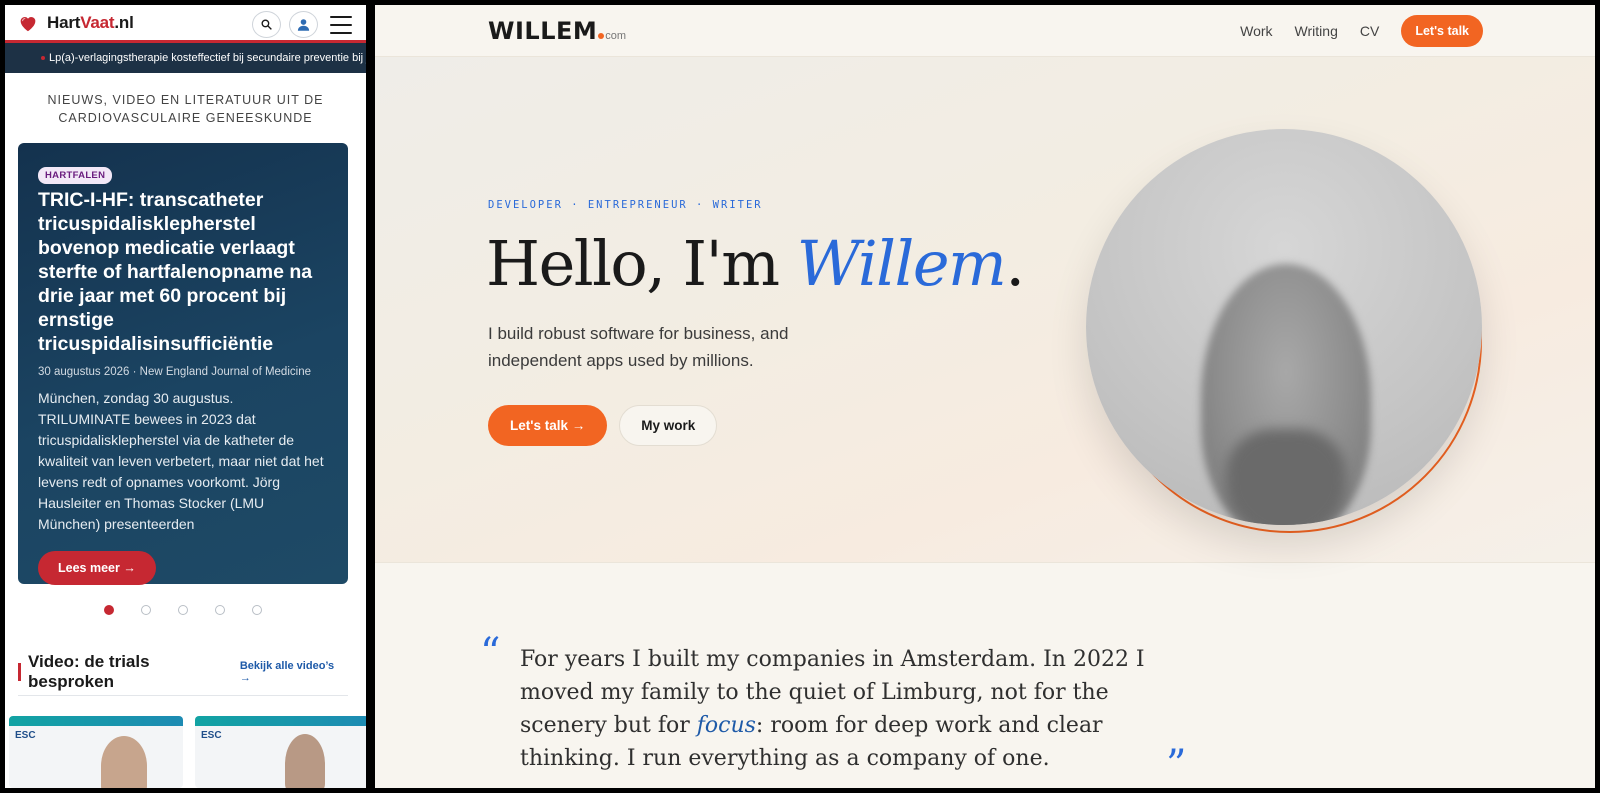  I want to click on hamburger-menu-icon, so click(341, 24).